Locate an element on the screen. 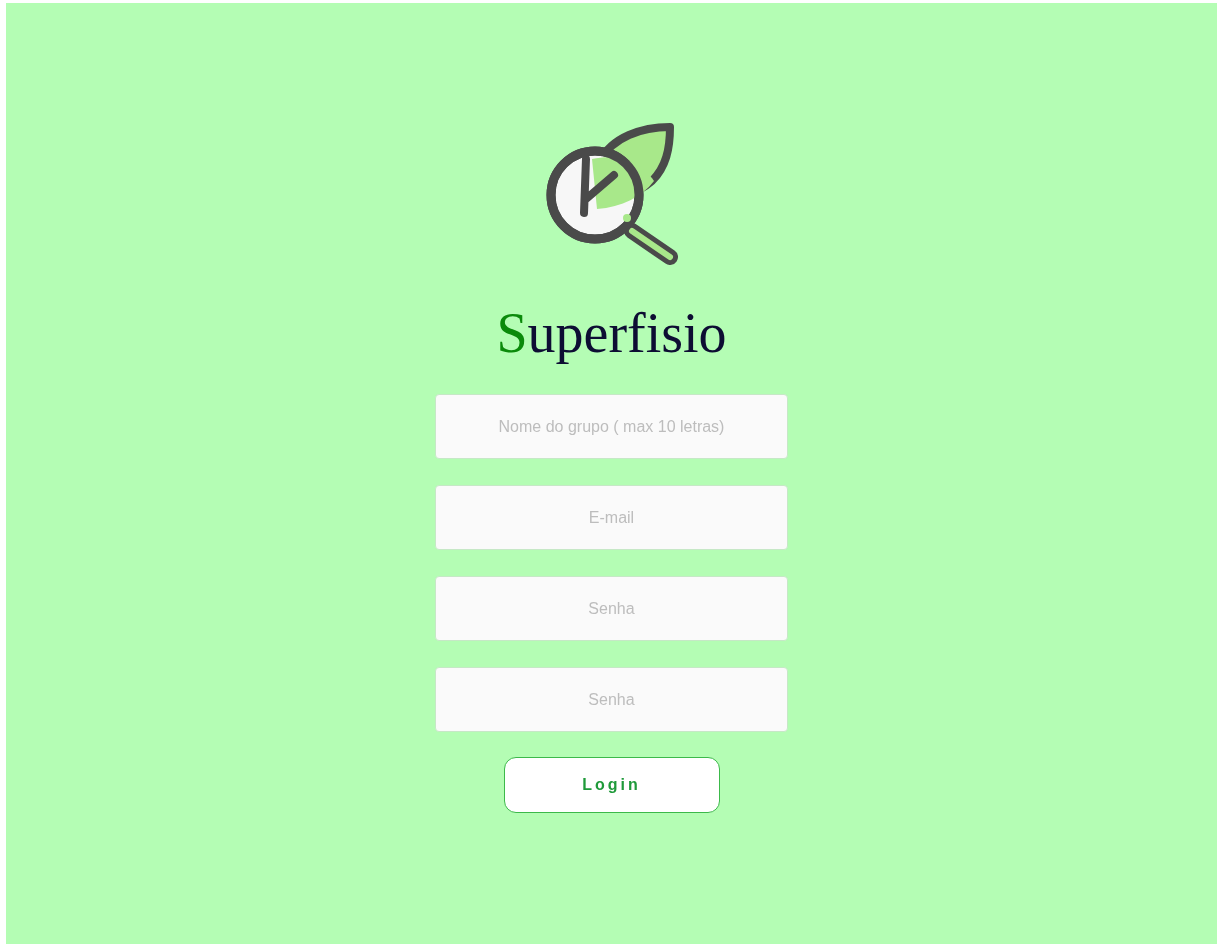  input-field: Nome do grupo ( max 10 letras) is located at coordinates (611, 426).